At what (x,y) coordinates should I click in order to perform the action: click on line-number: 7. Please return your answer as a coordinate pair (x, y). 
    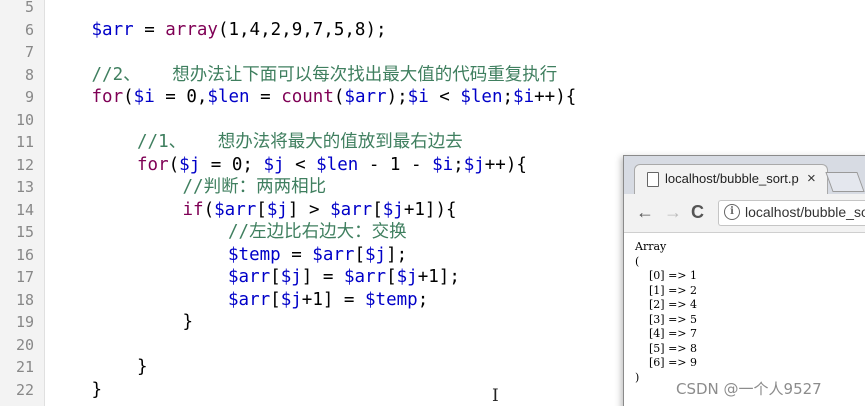
    Looking at the image, I should click on (29, 52).